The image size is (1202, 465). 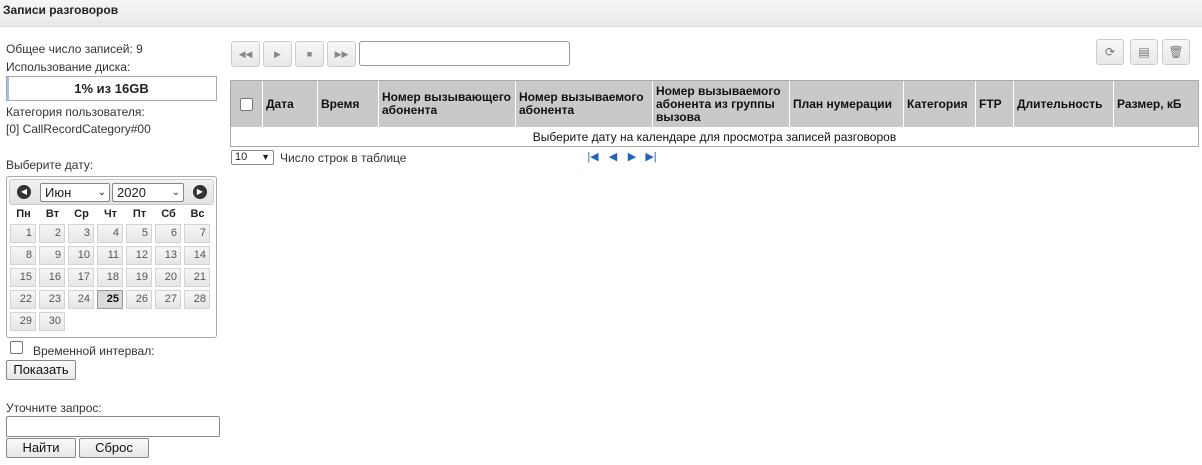 I want to click on calendar-header: ◀ Июн ⌄ 2020 ⌄ ▶, so click(x=111, y=192).